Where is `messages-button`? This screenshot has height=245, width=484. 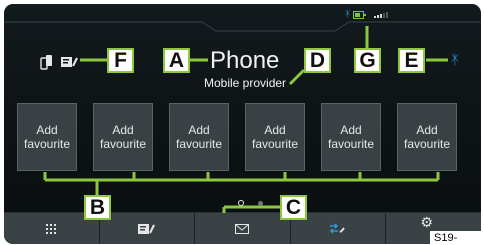 messages-button is located at coordinates (243, 228).